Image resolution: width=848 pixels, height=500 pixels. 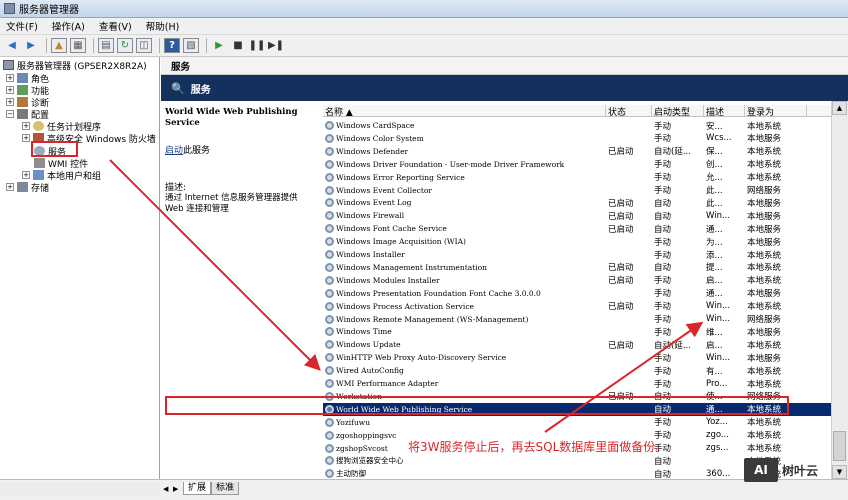 What do you see at coordinates (257, 45) in the screenshot?
I see `pause-service-icon: ❚❚` at bounding box center [257, 45].